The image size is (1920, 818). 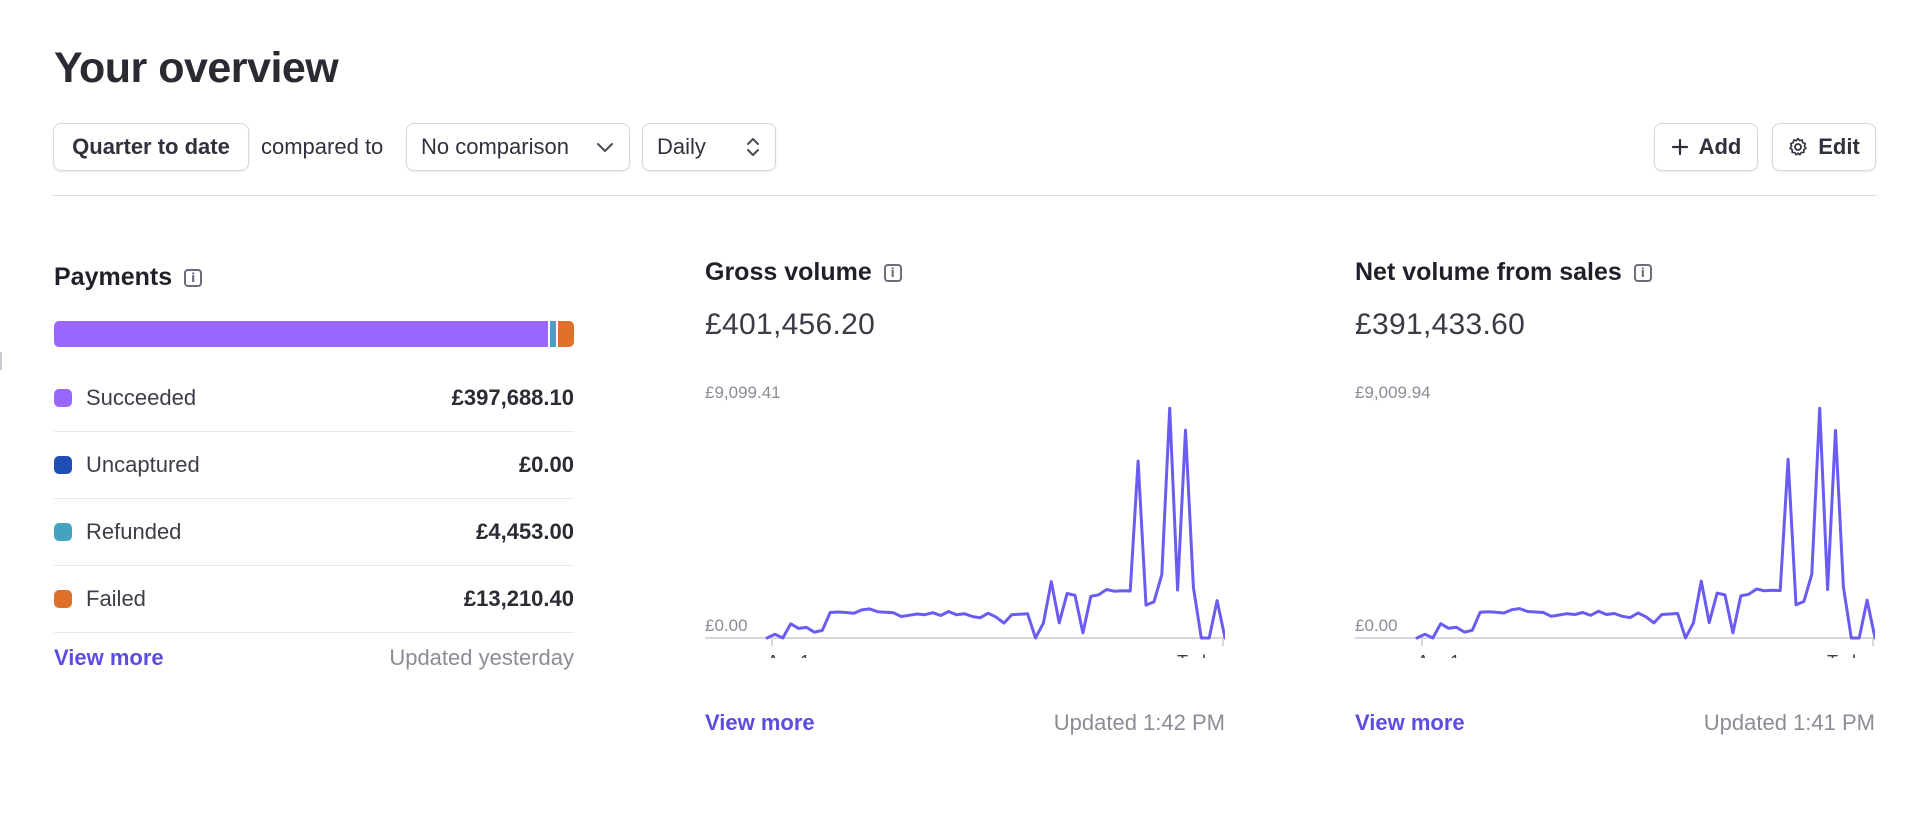 I want to click on y-max-label: £9,009.94, so click(x=1393, y=392).